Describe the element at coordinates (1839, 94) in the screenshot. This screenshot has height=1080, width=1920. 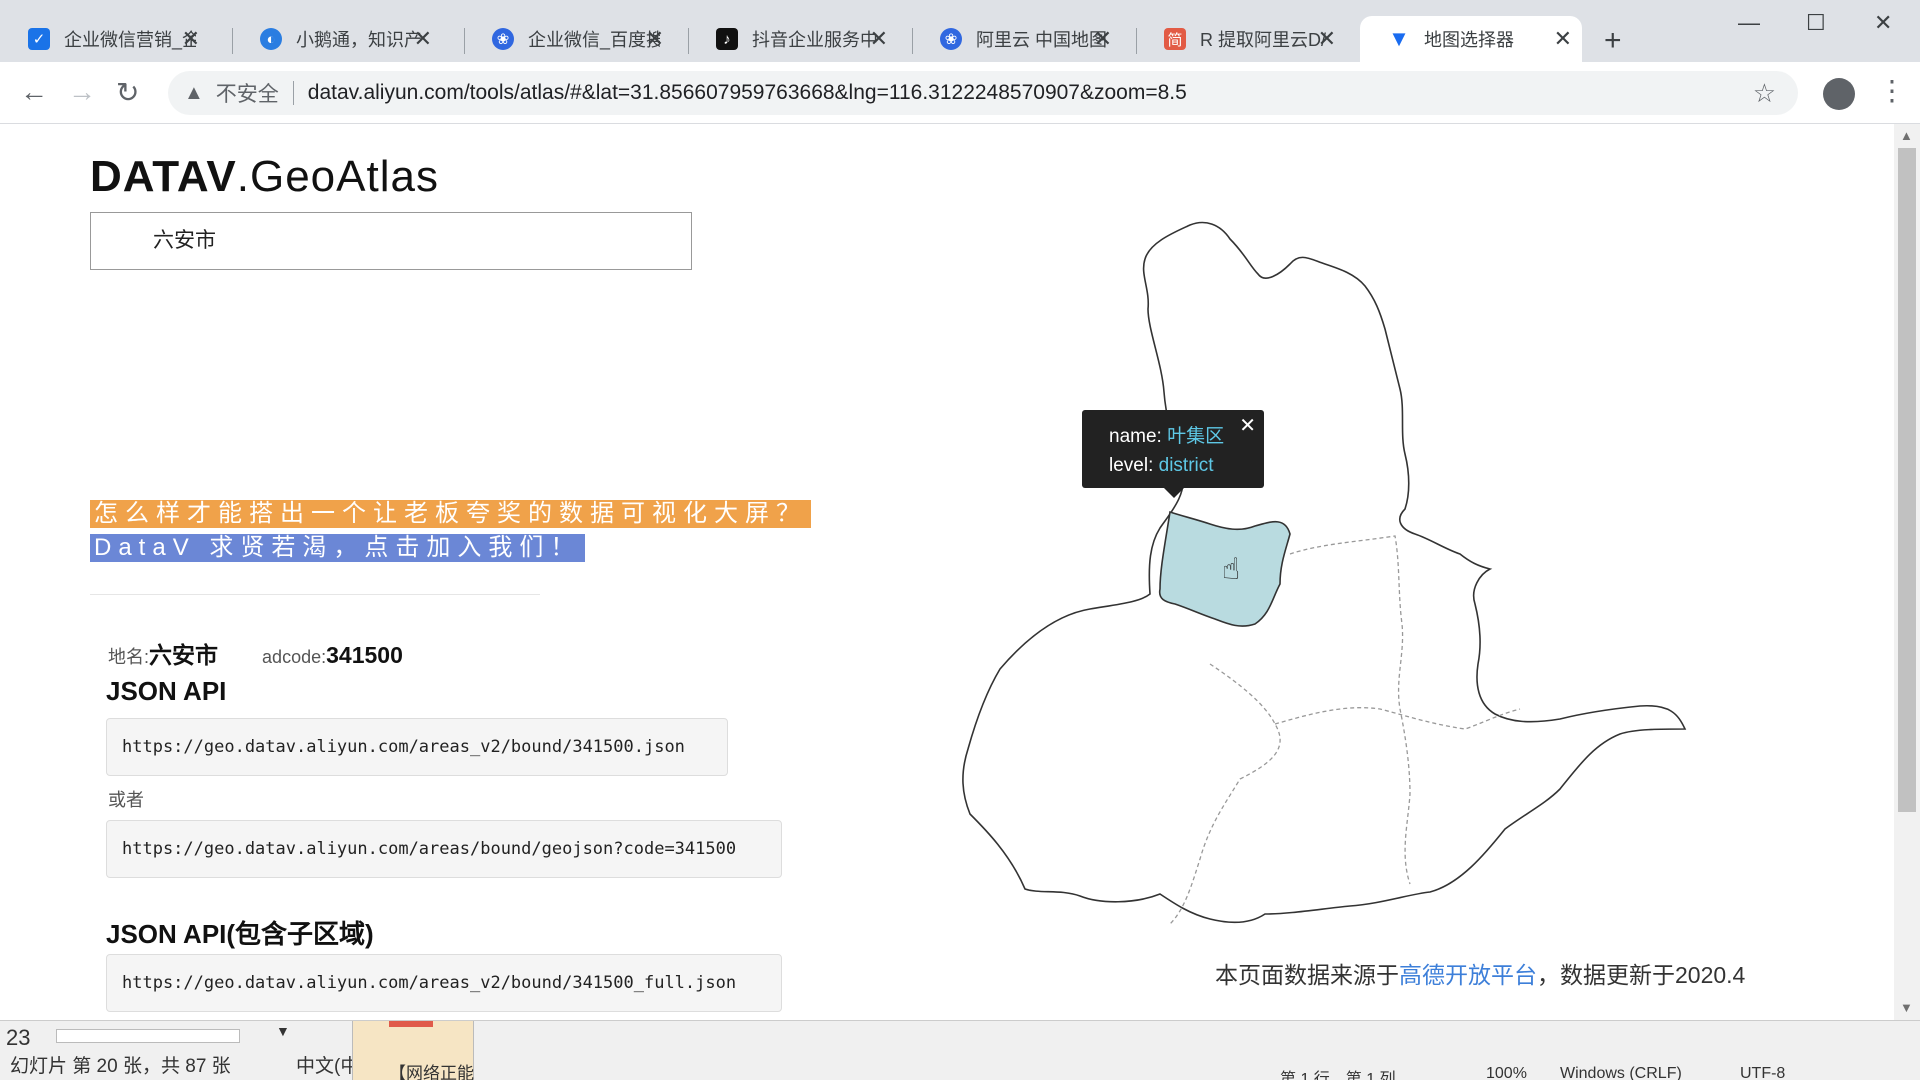
I see `profile-avatar-icon` at that location.